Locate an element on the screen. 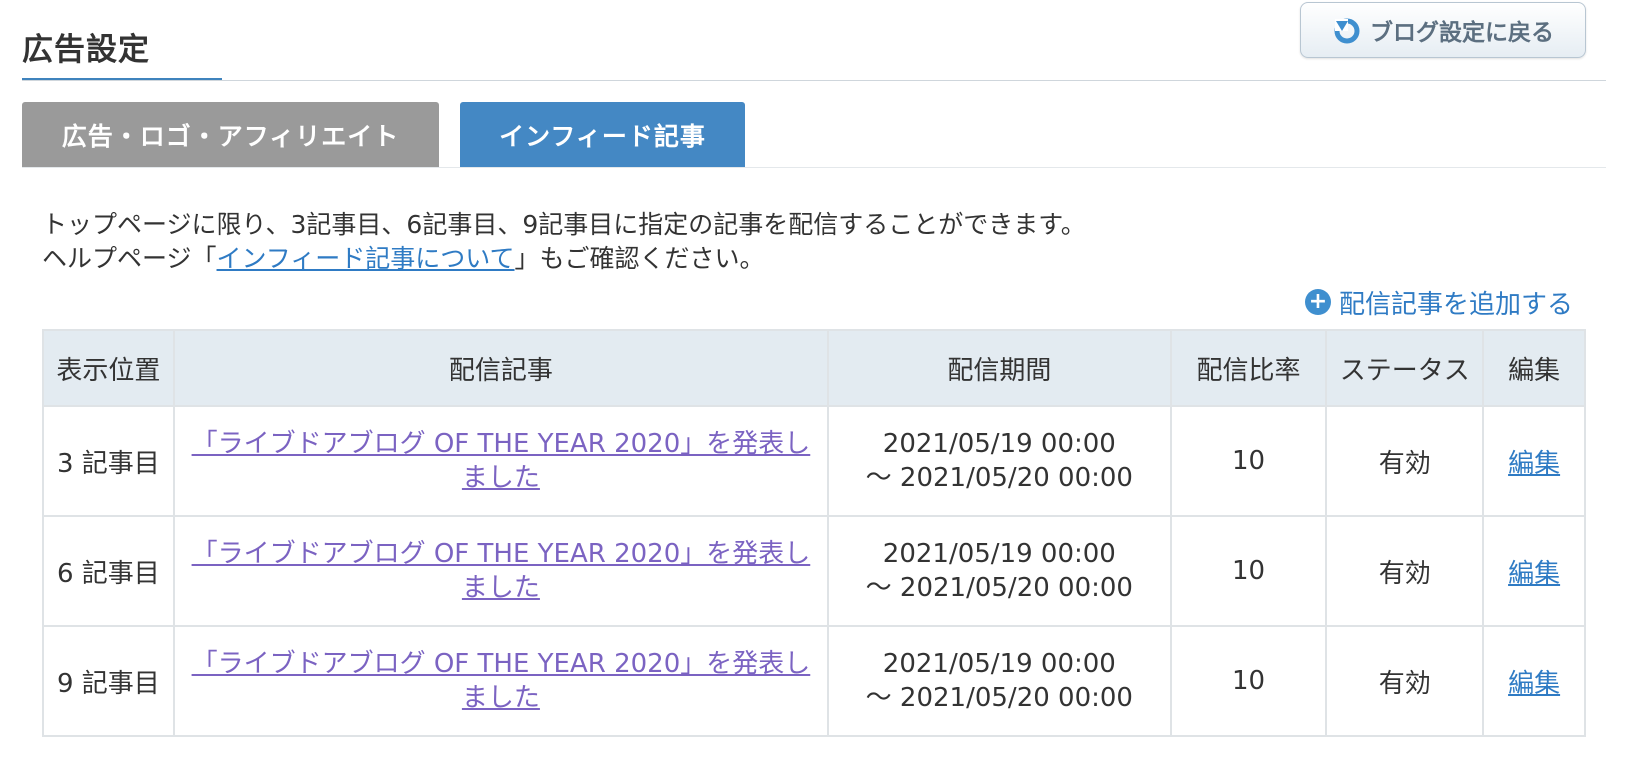 This screenshot has width=1626, height=782. row-position: 9 記事目 is located at coordinates (108, 681).